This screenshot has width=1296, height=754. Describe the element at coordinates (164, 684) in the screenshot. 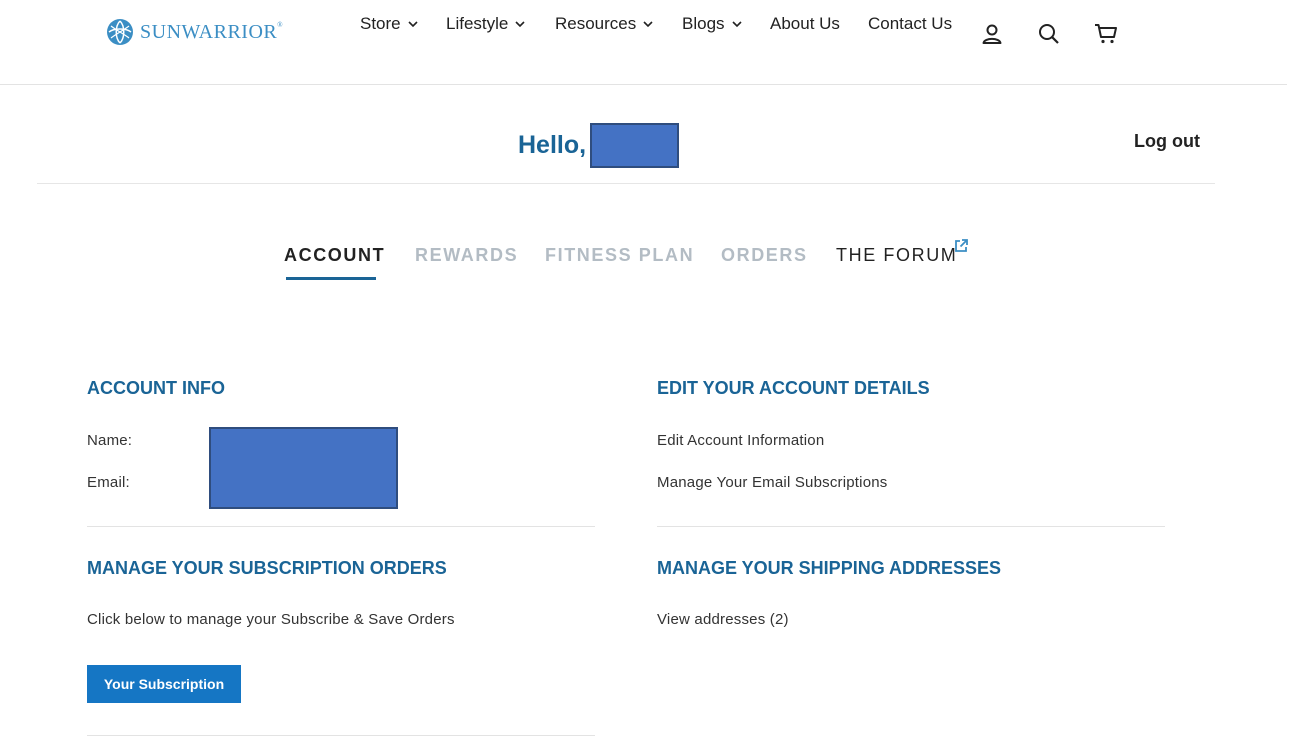

I see `your-subscription-button: Your Subscription` at that location.